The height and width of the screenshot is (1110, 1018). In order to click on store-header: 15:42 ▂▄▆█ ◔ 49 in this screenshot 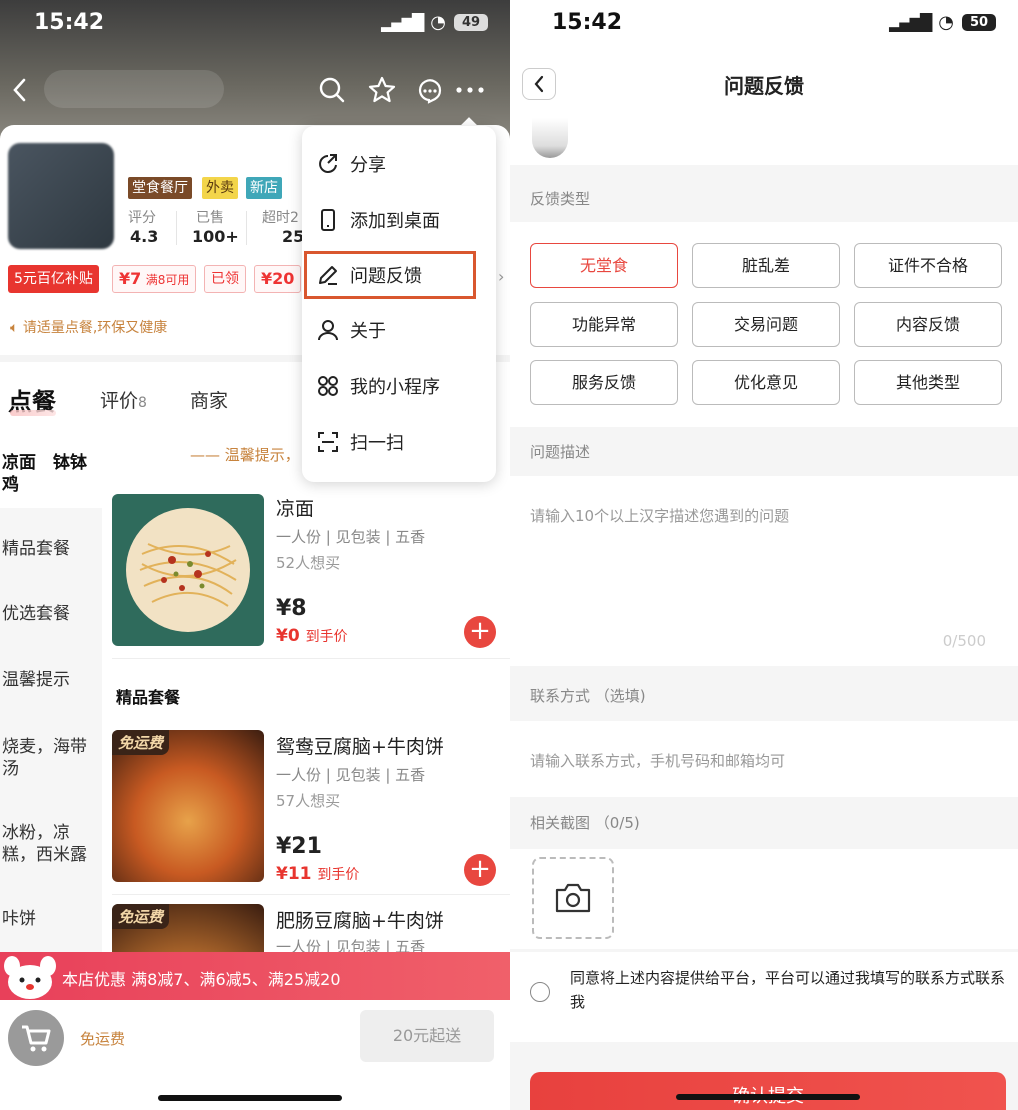, I will do `click(255, 70)`.